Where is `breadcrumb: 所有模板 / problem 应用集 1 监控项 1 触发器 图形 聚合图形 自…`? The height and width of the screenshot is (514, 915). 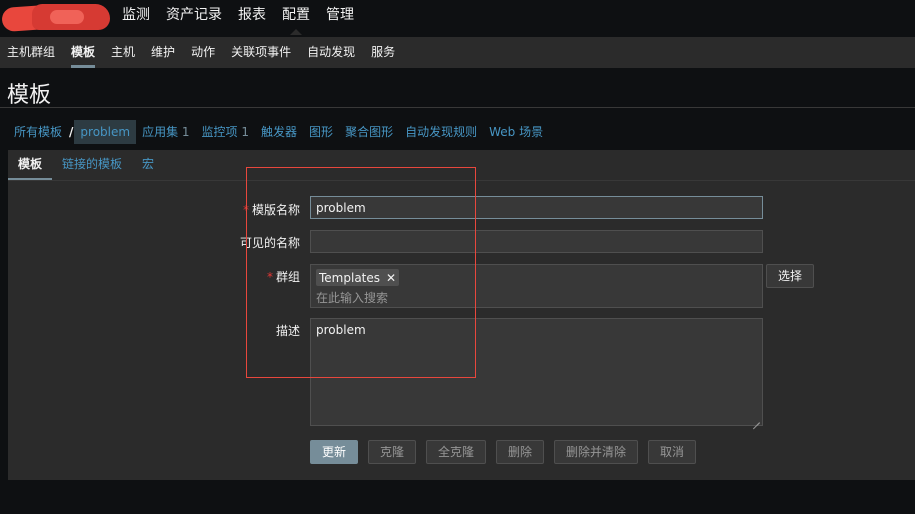
breadcrumb: 所有模板 / problem 应用集 1 监控项 1 触发器 图形 聚合图形 自… is located at coordinates (278, 132).